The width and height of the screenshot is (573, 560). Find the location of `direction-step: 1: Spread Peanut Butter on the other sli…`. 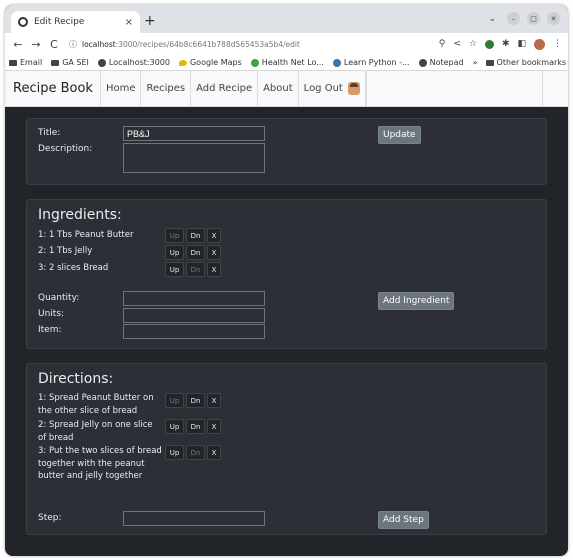

direction-step: 1: Spread Peanut Butter on the other sli… is located at coordinates (96, 404).